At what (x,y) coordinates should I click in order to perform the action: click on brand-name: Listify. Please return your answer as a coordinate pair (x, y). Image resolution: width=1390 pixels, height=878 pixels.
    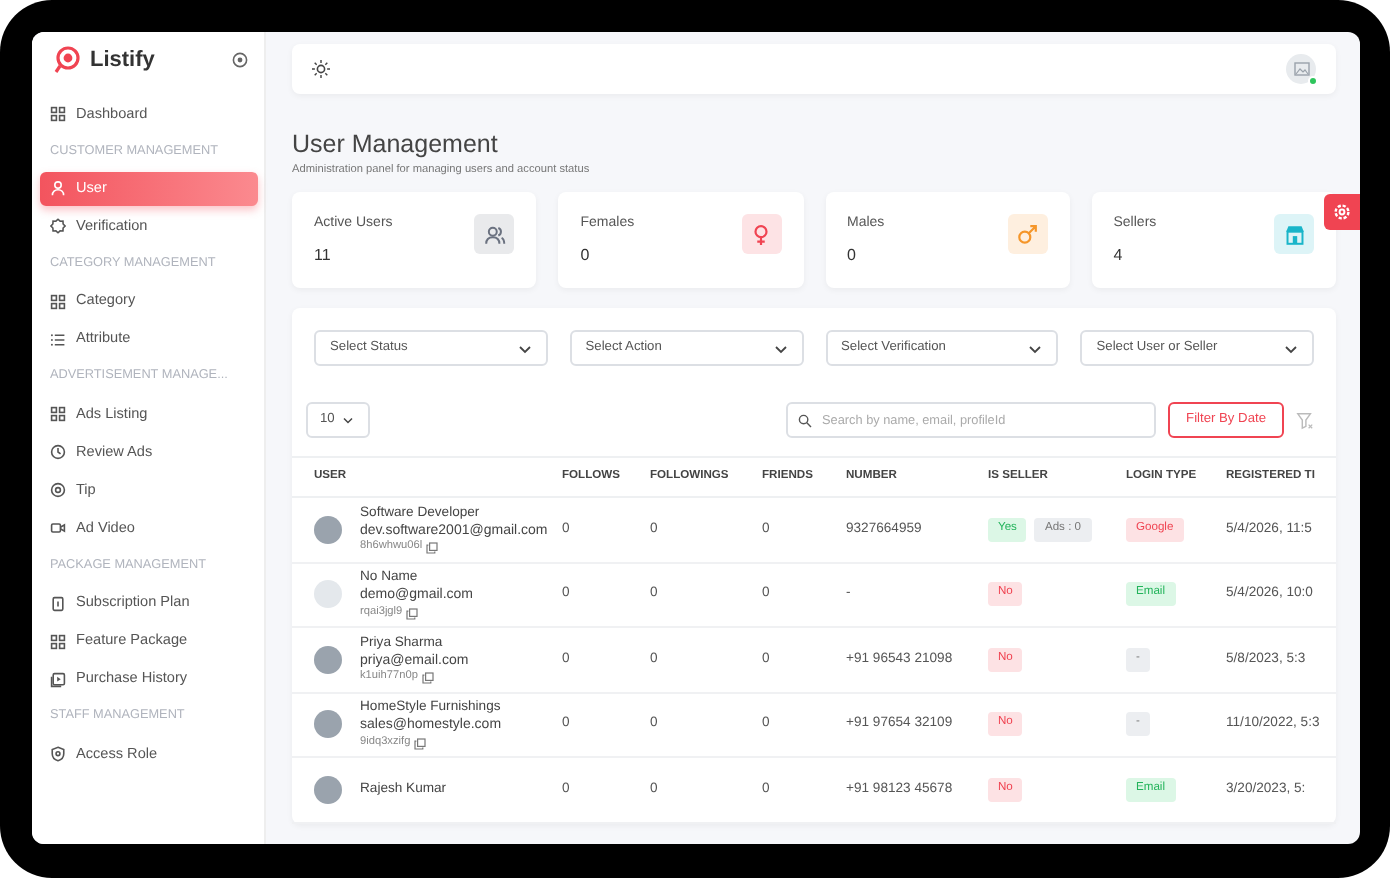
    Looking at the image, I should click on (122, 61).